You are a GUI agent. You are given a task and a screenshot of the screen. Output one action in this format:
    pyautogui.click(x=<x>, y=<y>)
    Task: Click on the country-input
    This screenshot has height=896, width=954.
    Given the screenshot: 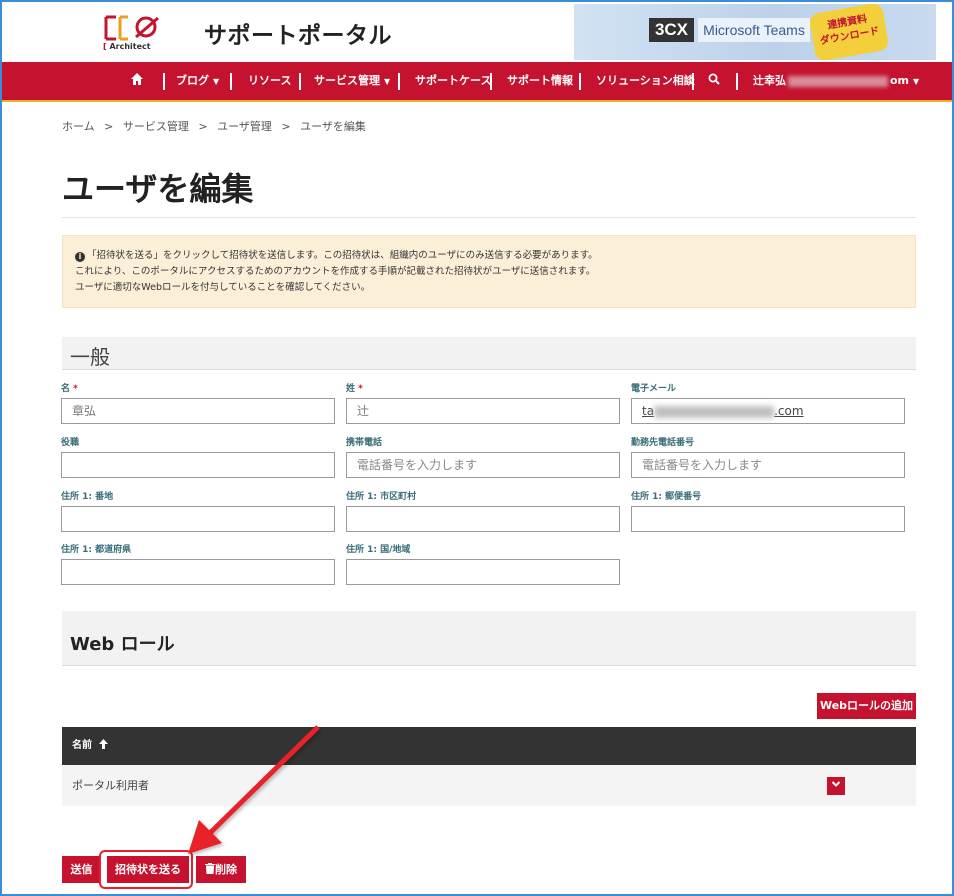 What is the action you would take?
    pyautogui.click(x=483, y=572)
    